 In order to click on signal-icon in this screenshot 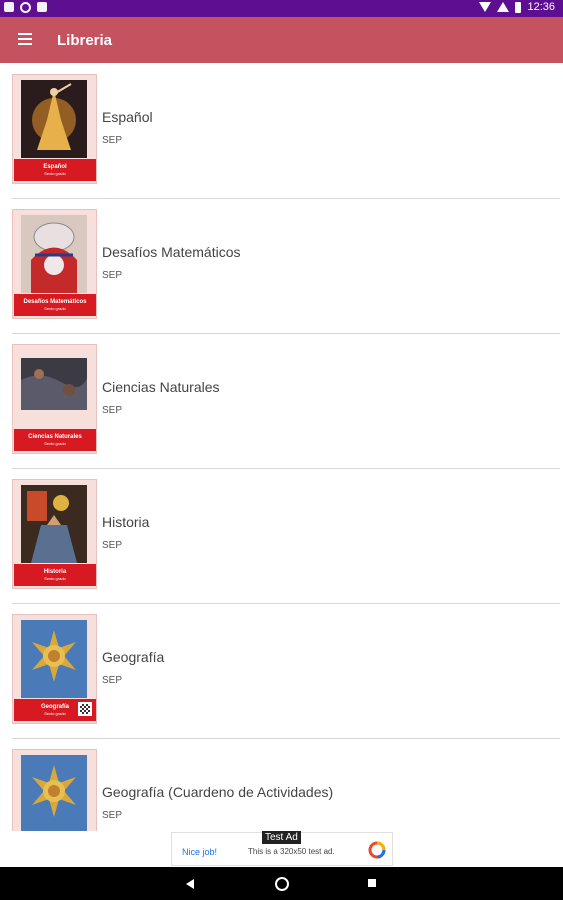, I will do `click(503, 7)`.